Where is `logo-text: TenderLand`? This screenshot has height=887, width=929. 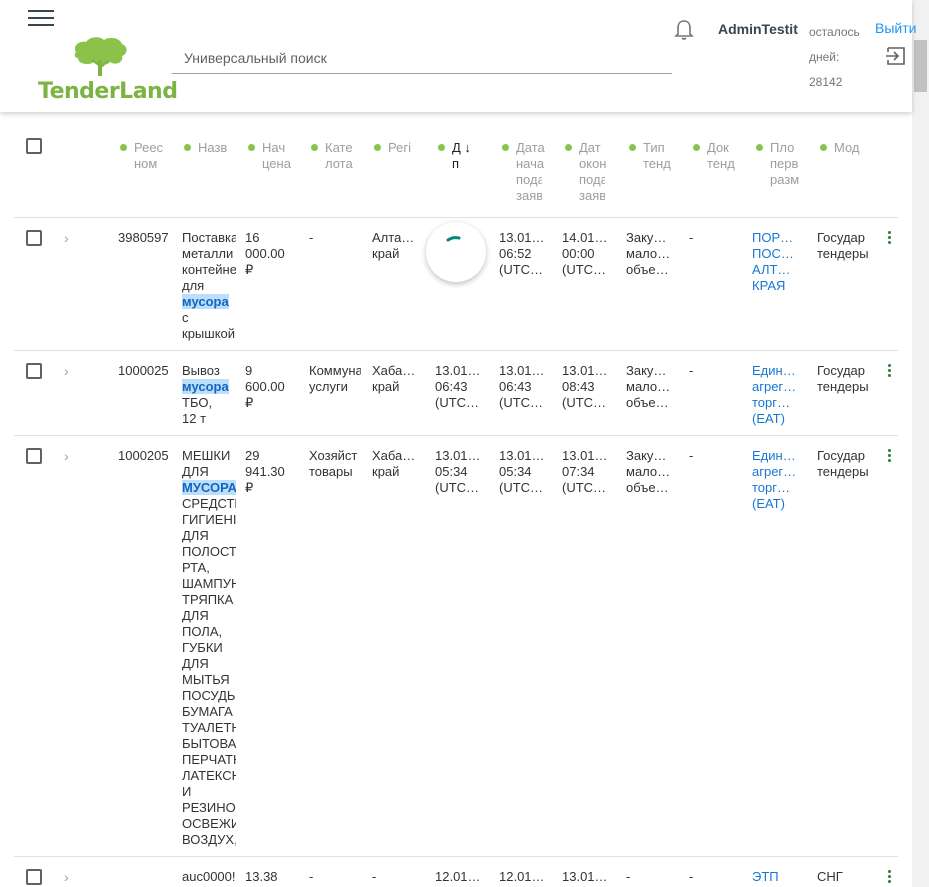 logo-text: TenderLand is located at coordinates (108, 91).